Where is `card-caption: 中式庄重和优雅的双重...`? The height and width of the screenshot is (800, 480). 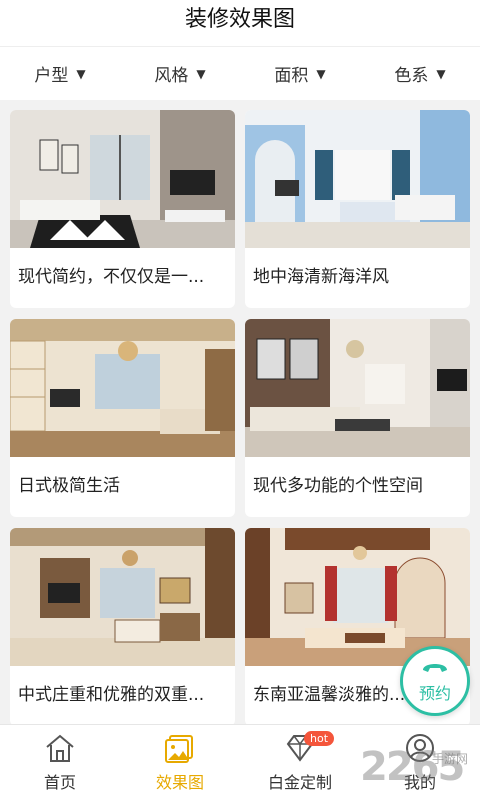 card-caption: 中式庄重和优雅的双重... is located at coordinates (111, 695).